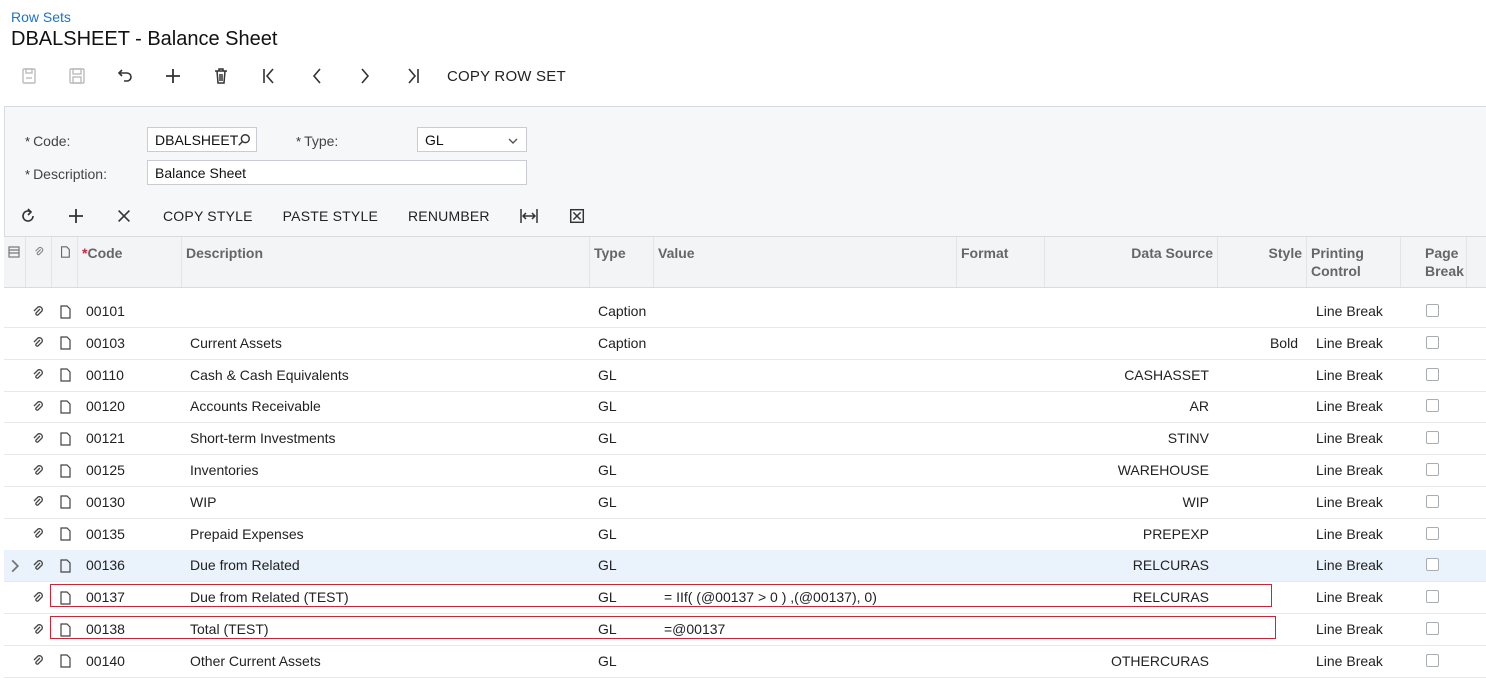 Image resolution: width=1486 pixels, height=679 pixels. Describe the element at coordinates (1127, 406) in the screenshot. I see `cell-data-source: AR` at that location.